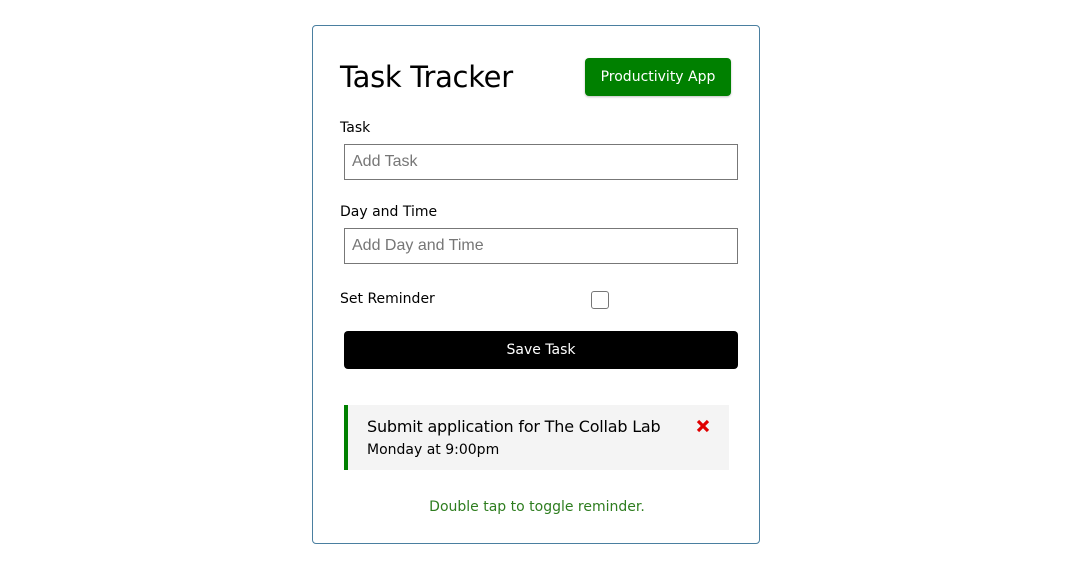 Image resolution: width=1070 pixels, height=566 pixels. Describe the element at coordinates (433, 450) in the screenshot. I see `task-day-time: Monday at 9:00pm` at that location.